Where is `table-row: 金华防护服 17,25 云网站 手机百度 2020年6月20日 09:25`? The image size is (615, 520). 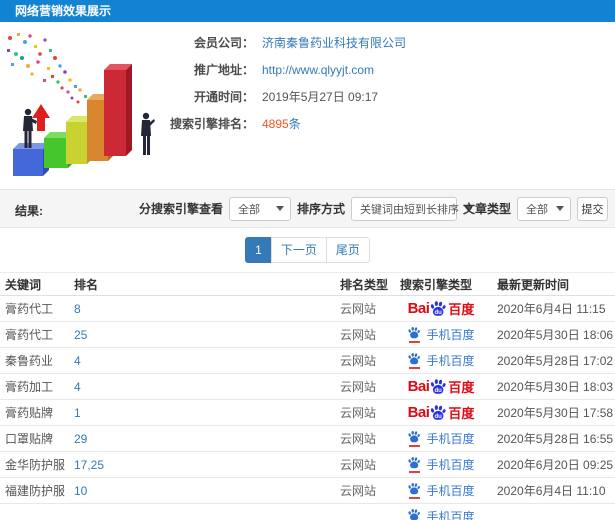 table-row: 金华防护服 17,25 云网站 手机百度 2020年6月20日 09:25 is located at coordinates (307, 464).